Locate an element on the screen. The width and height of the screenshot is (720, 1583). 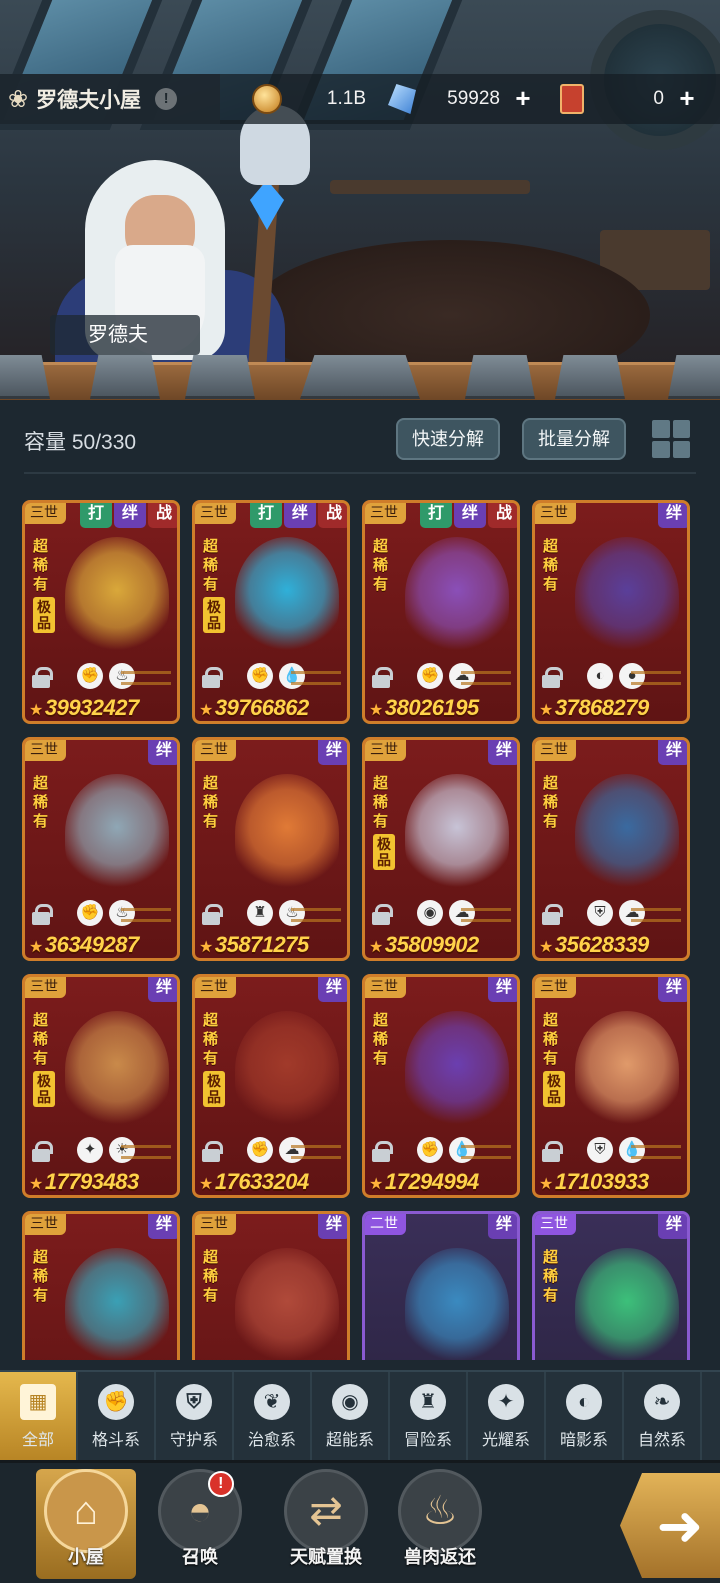
info-icon: ! is located at coordinates (166, 99).